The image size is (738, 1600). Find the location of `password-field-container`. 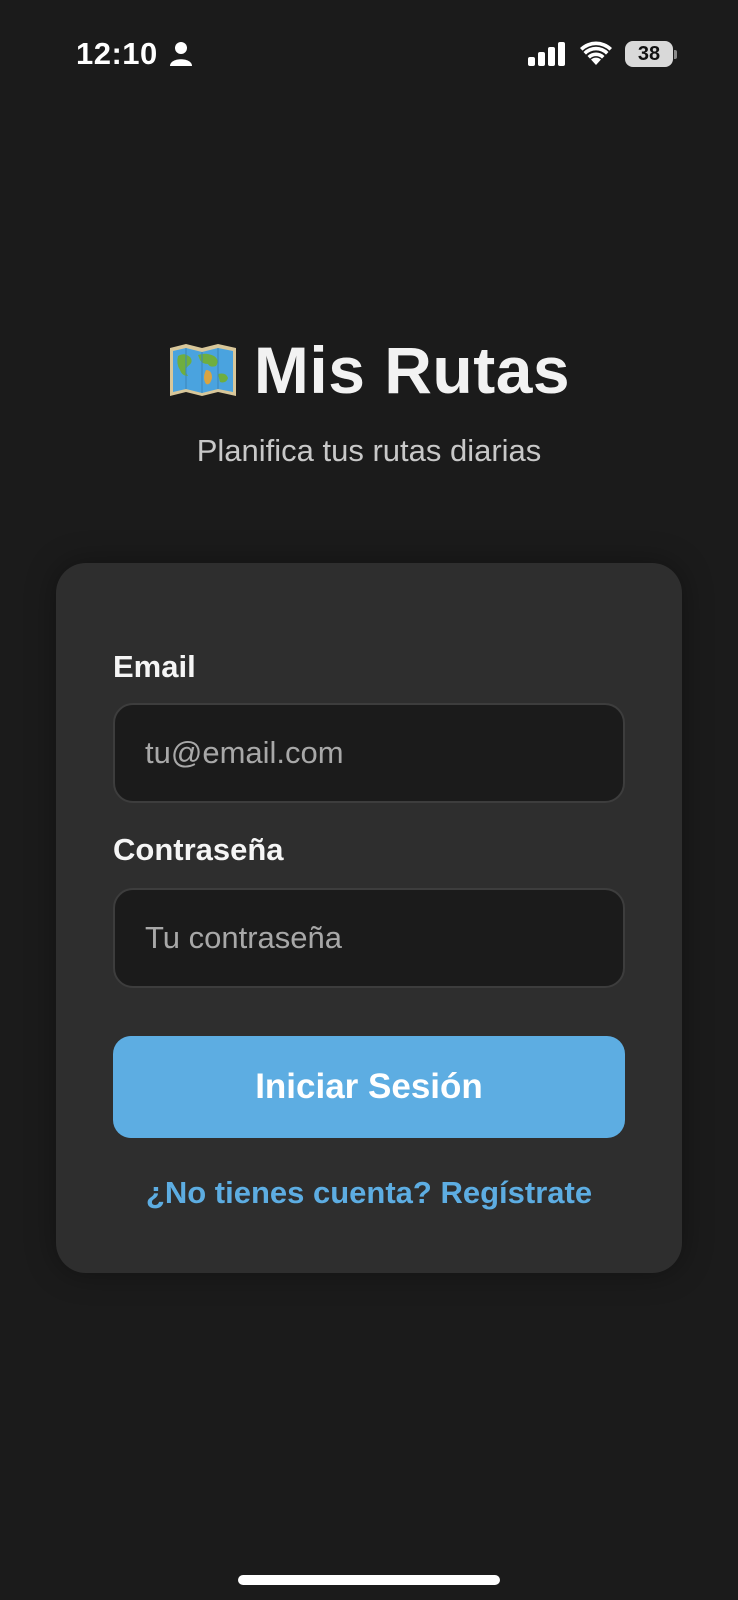

password-field-container is located at coordinates (369, 938).